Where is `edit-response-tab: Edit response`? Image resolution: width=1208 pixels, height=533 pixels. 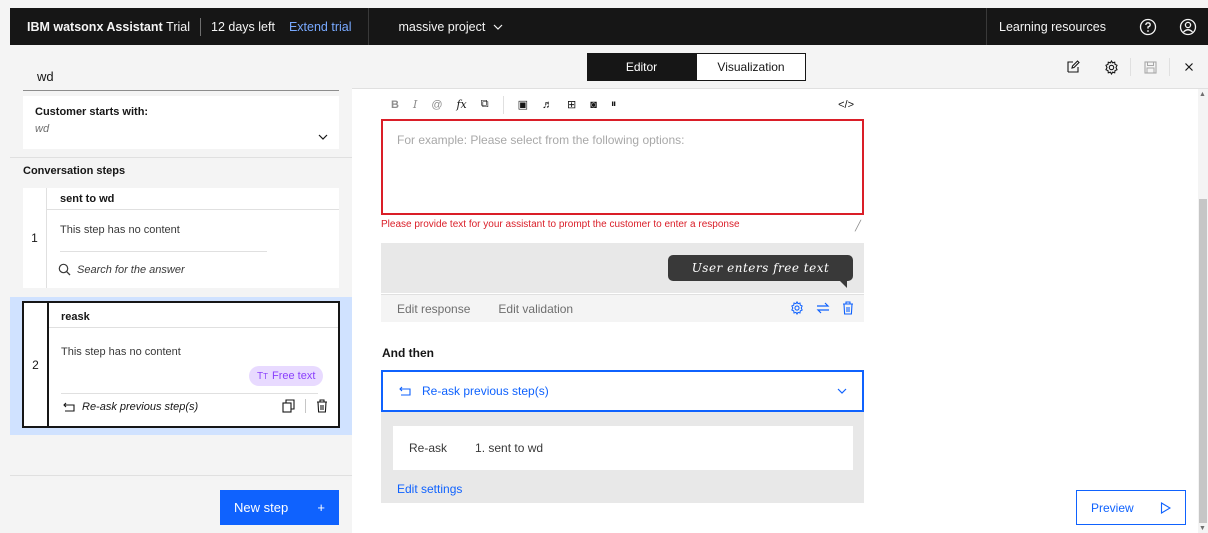
edit-response-tab: Edit response is located at coordinates (433, 309).